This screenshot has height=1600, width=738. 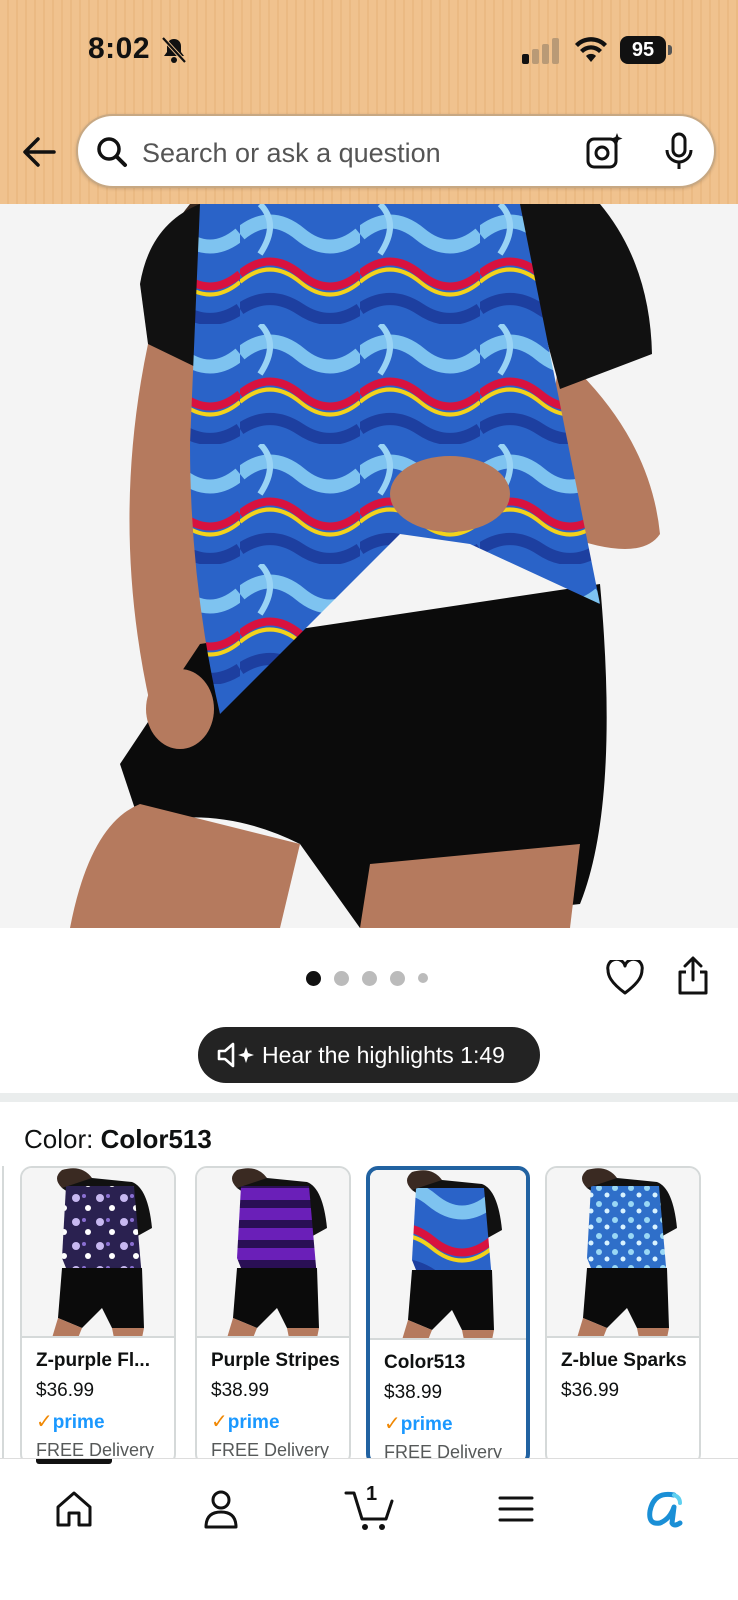 I want to click on swatch-name: Purple Stripes, so click(x=275, y=1360).